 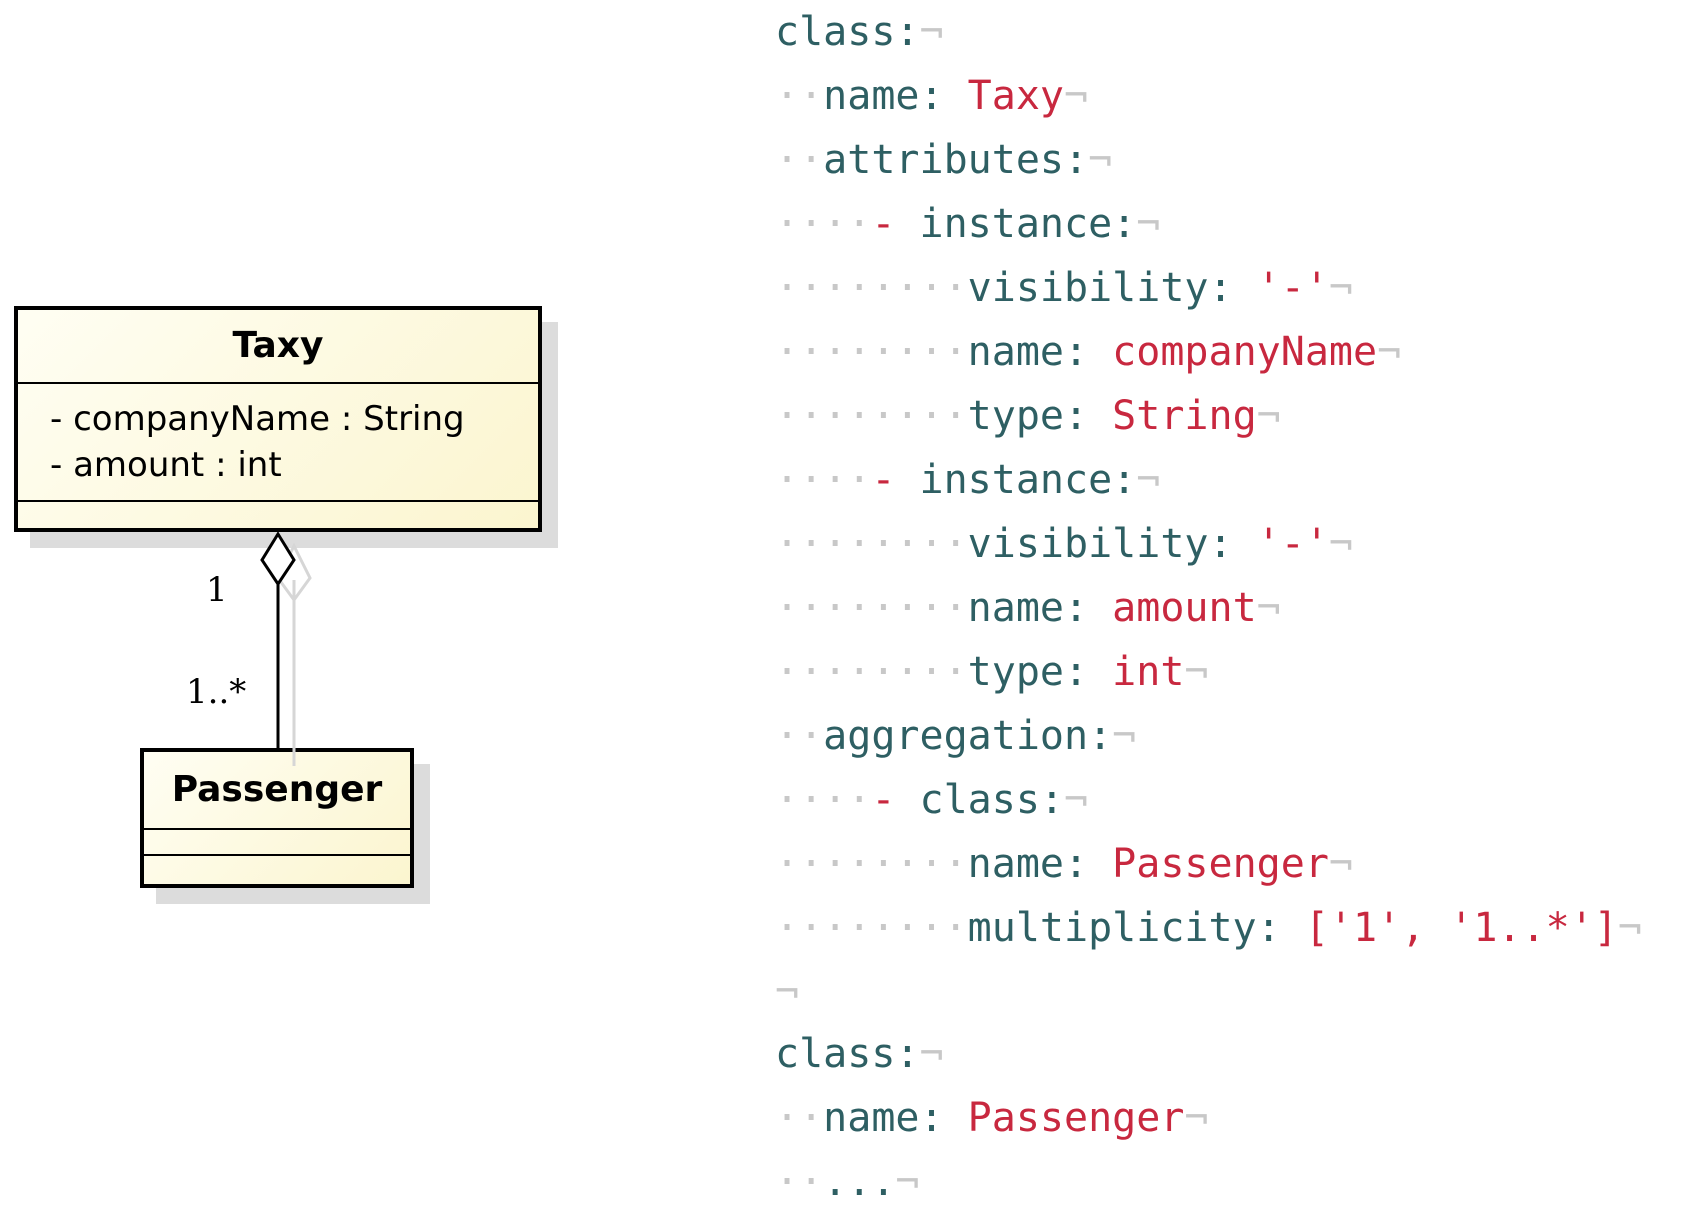 I want to click on code-line: ··name: Taxy¬, so click(x=931, y=96).